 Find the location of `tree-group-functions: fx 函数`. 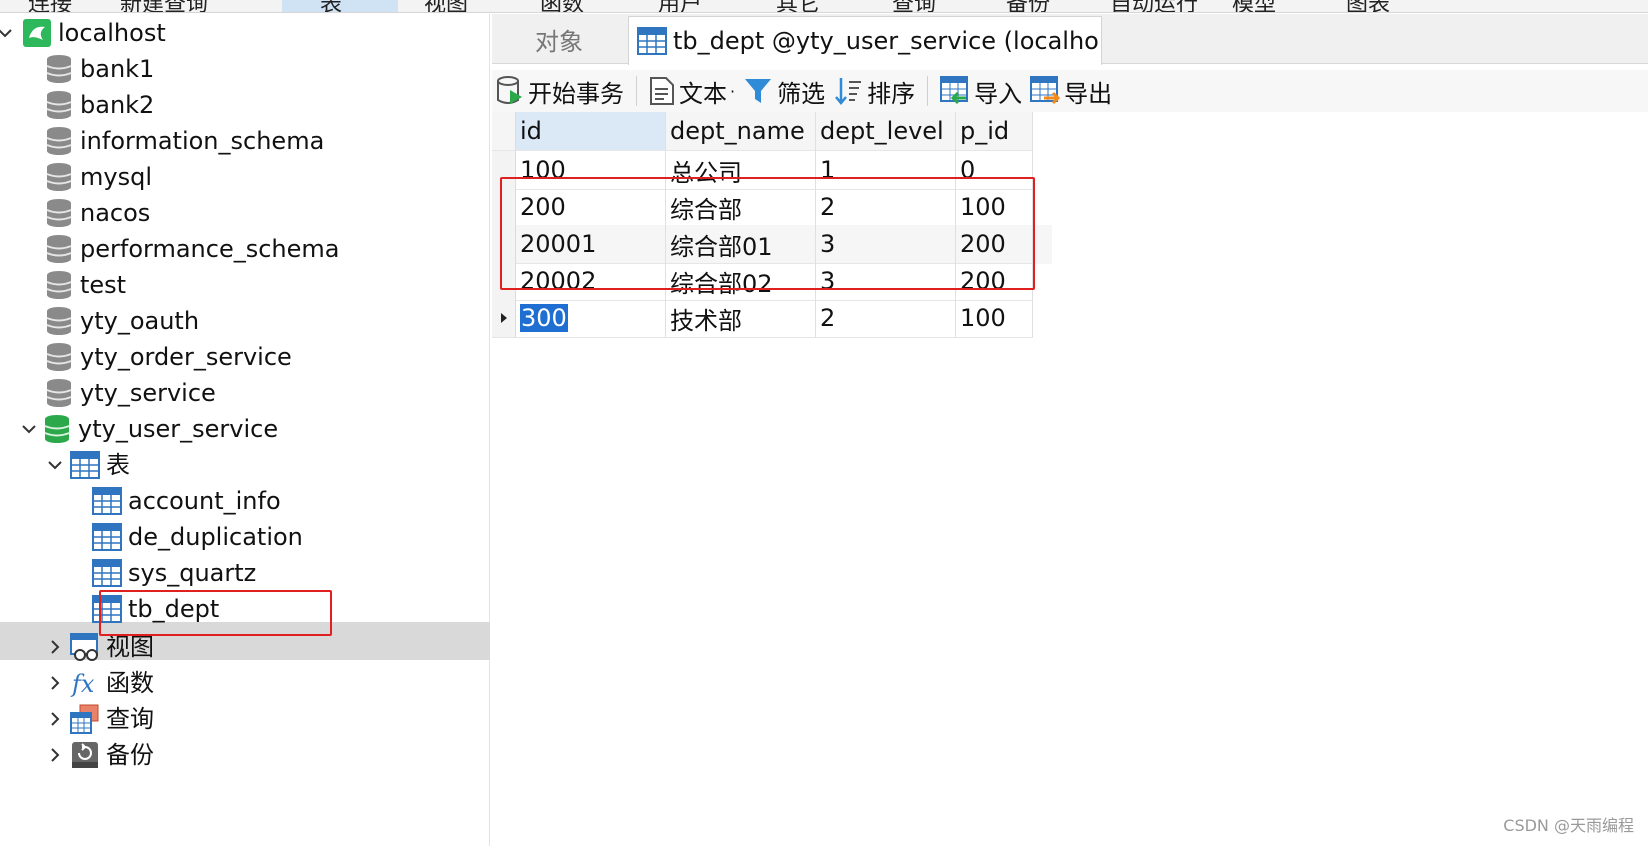

tree-group-functions: fx 函数 is located at coordinates (99, 683).